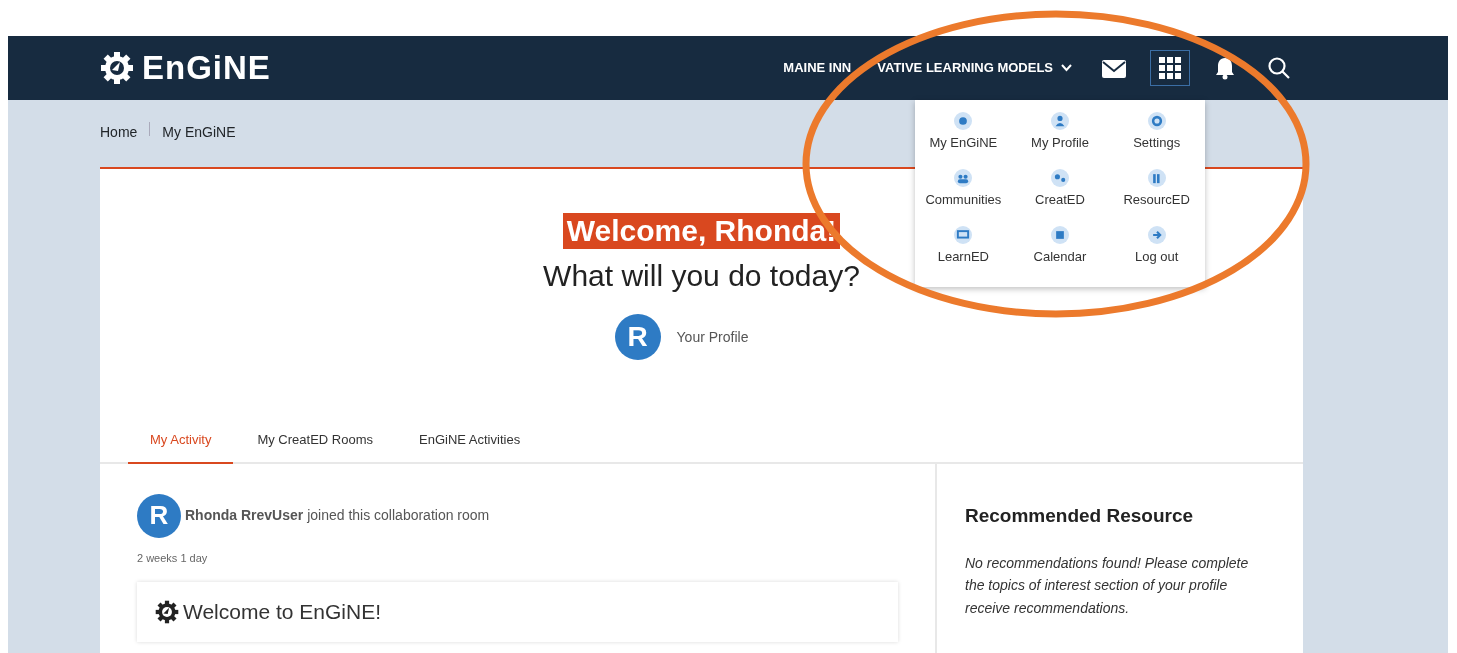 This screenshot has height=653, width=1457. What do you see at coordinates (1066, 68) in the screenshot?
I see `chevron-down-icon` at bounding box center [1066, 68].